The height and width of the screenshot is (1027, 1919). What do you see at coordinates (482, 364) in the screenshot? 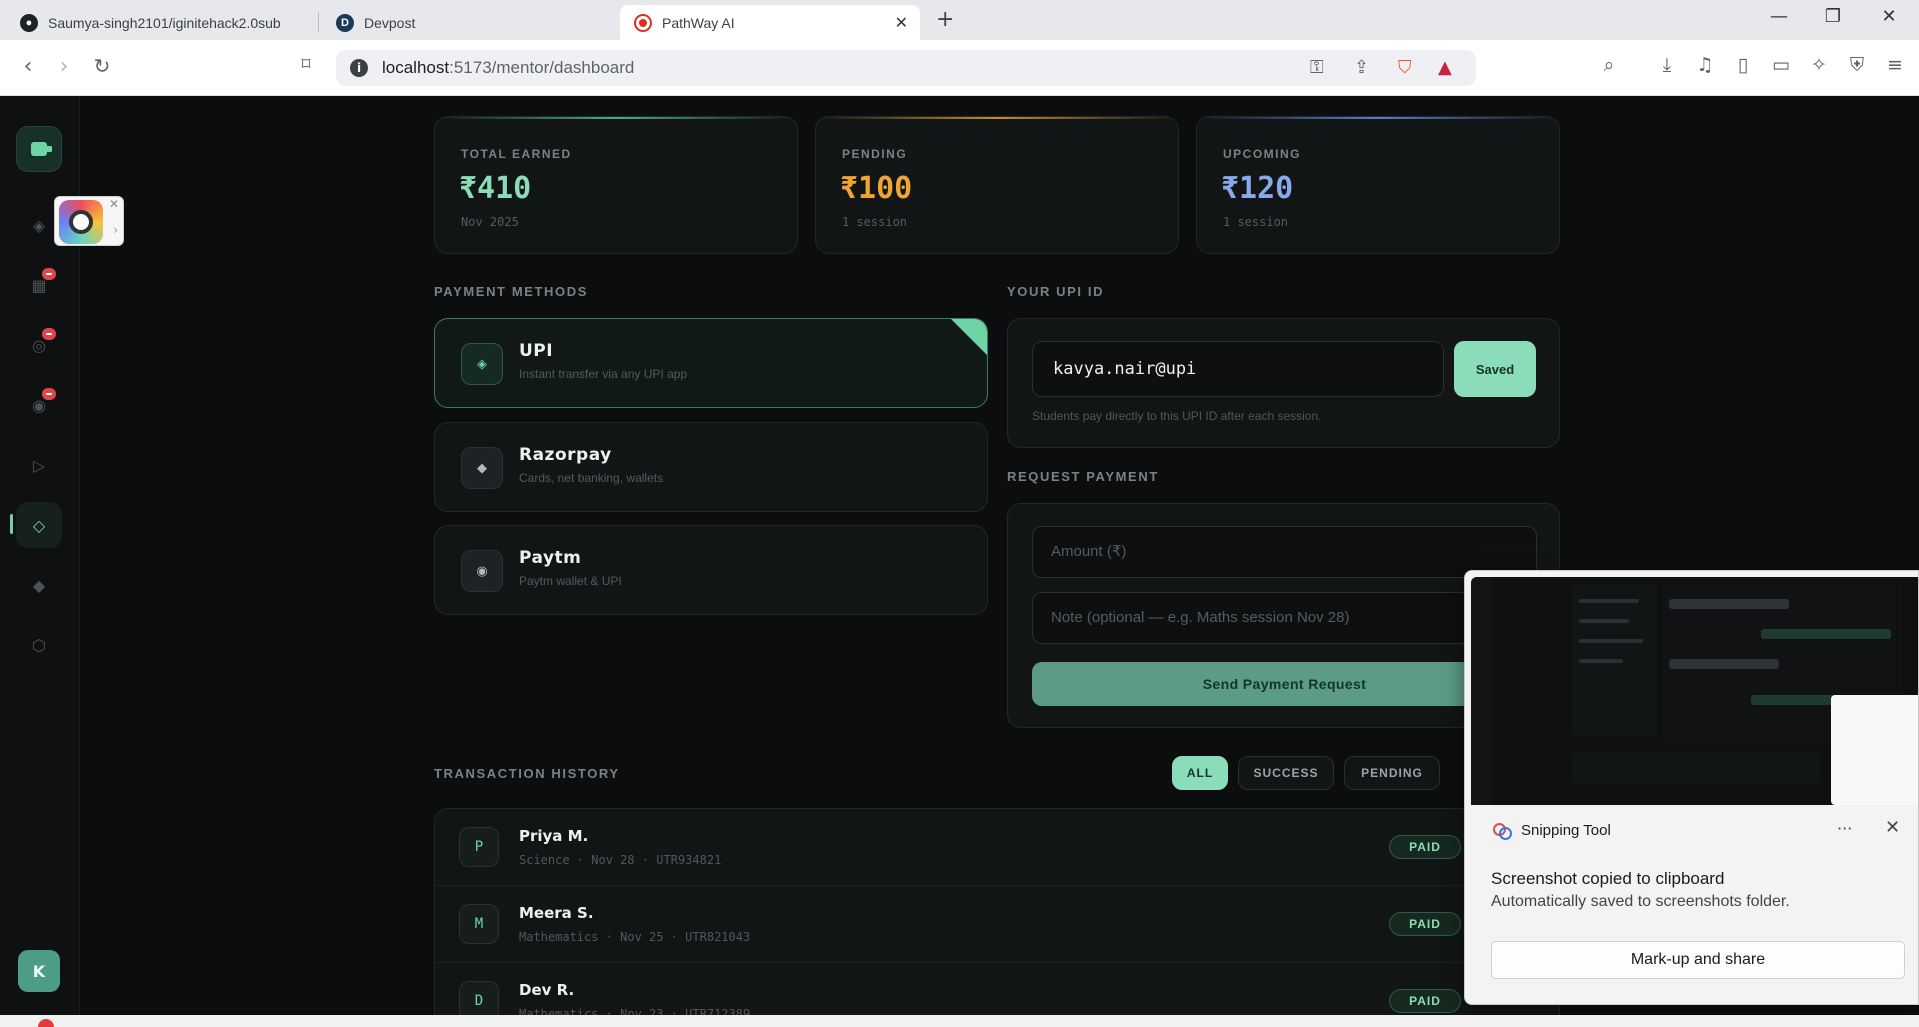
I see `upi-icon: ◈` at bounding box center [482, 364].